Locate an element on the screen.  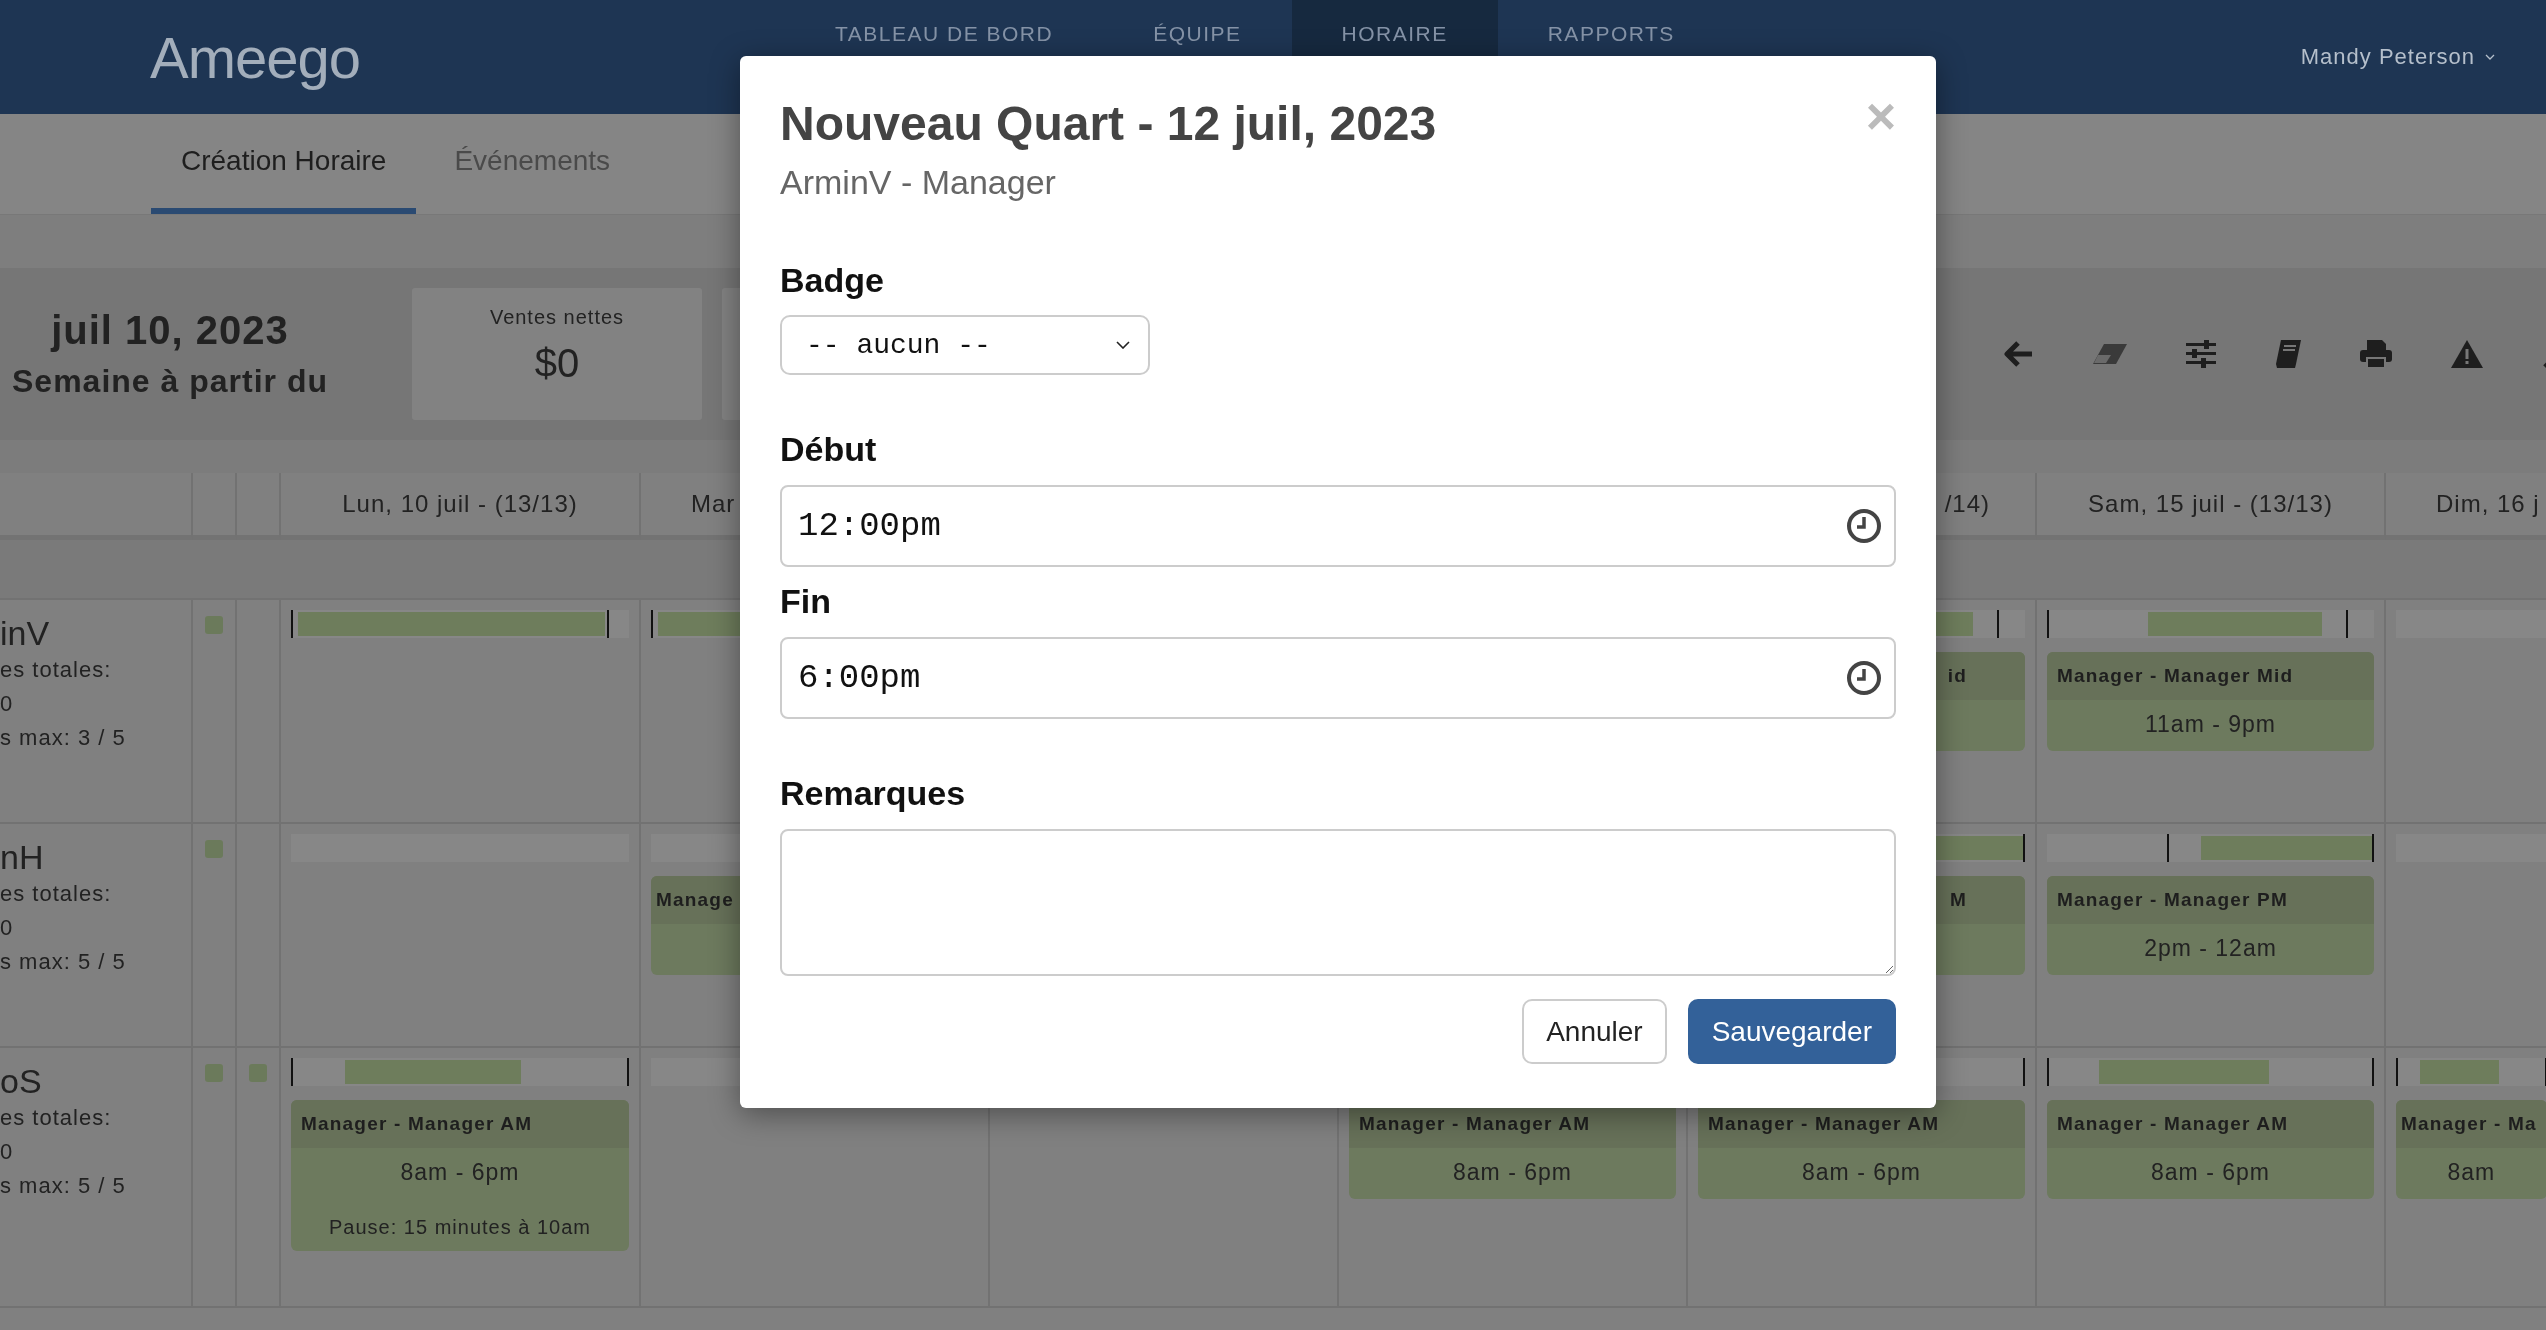
stat-label: Ventes nettes is located at coordinates (557, 317).